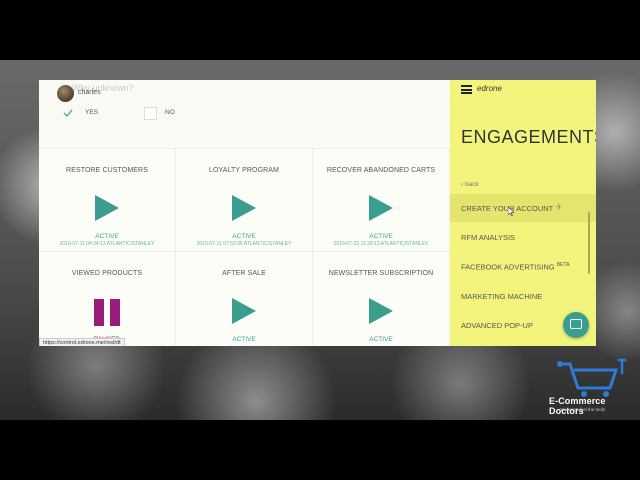  I want to click on rocket-icon: ✈, so click(559, 207).